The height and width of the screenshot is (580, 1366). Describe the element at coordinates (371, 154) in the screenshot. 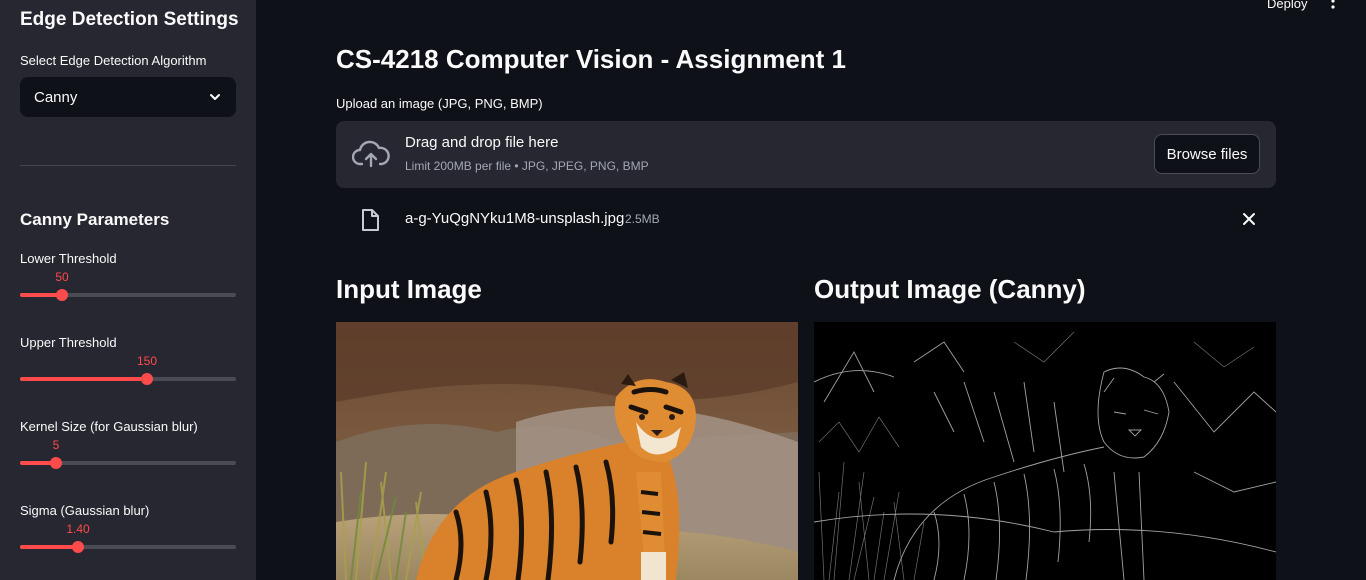

I see `cloud-upload-icon` at that location.